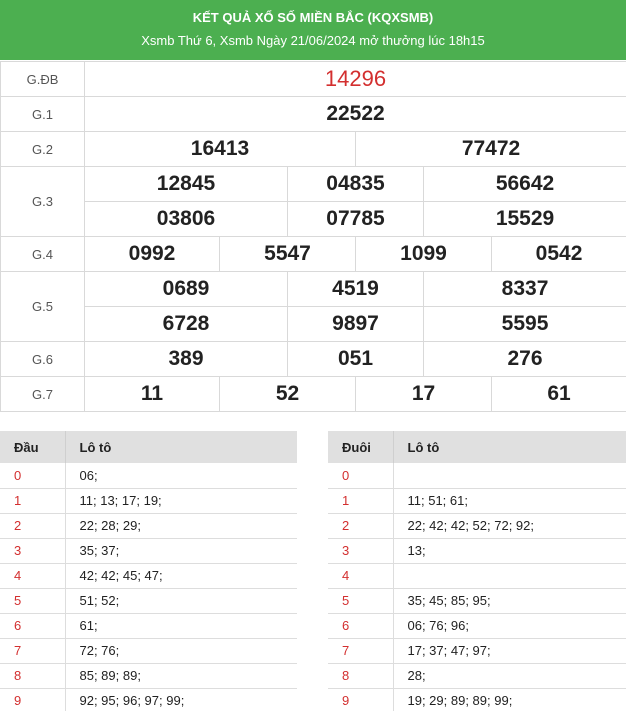 The image size is (626, 711). What do you see at coordinates (186, 289) in the screenshot?
I see `prize-number: 0689` at bounding box center [186, 289].